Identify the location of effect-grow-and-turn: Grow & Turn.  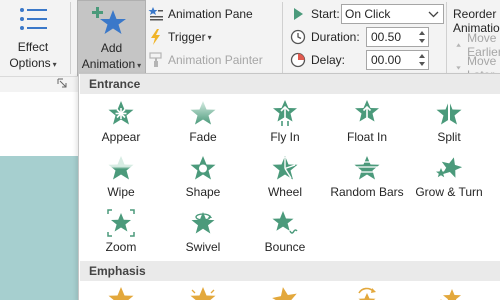
(449, 181).